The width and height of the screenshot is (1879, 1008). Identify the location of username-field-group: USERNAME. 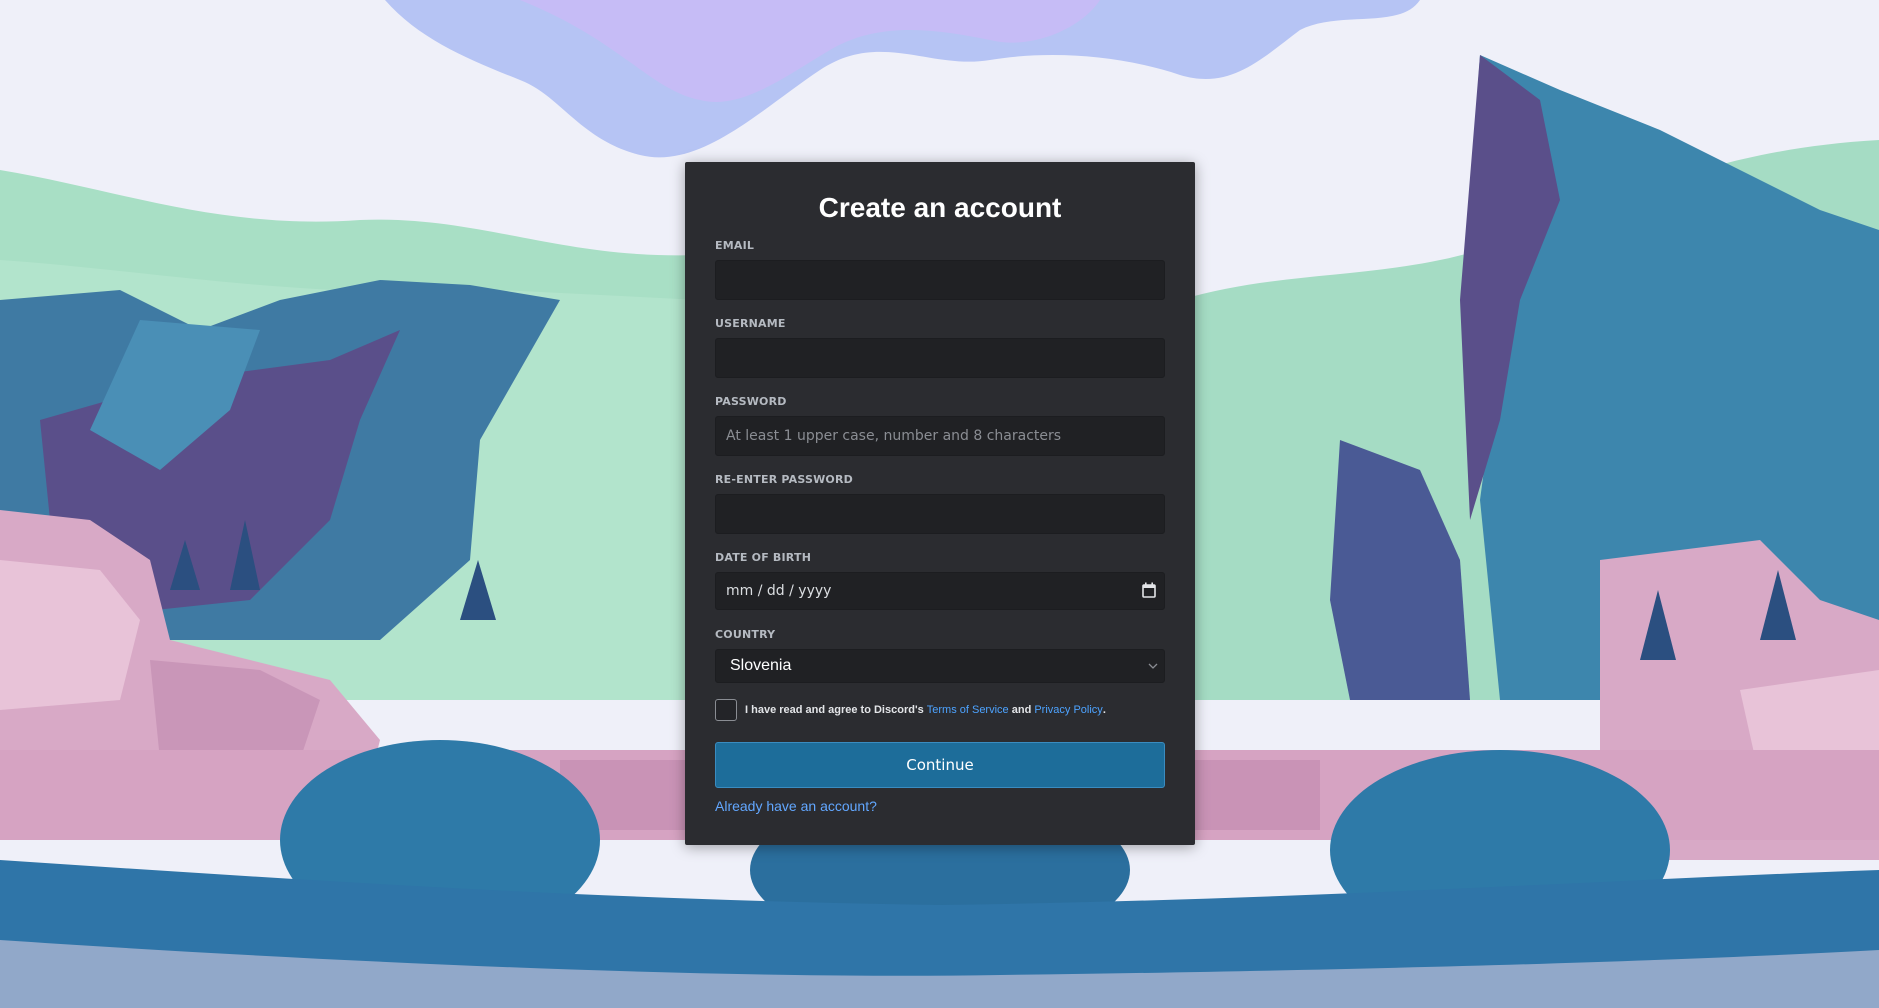
(940, 347).